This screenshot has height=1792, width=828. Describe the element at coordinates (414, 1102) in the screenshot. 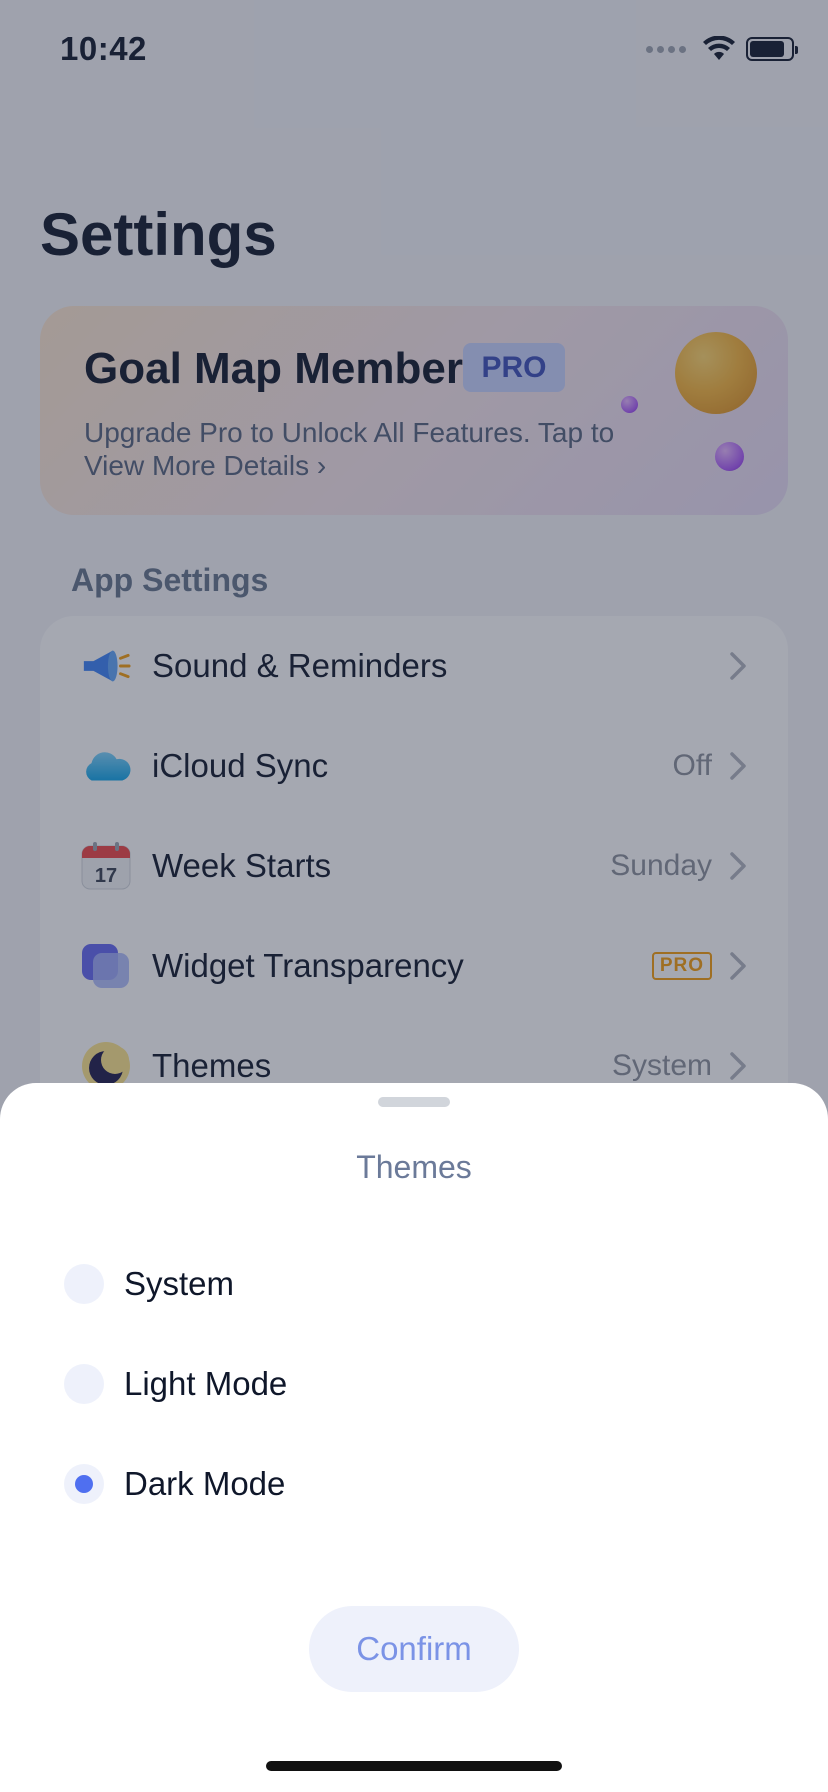

I see `sheet-grabber-handle` at that location.